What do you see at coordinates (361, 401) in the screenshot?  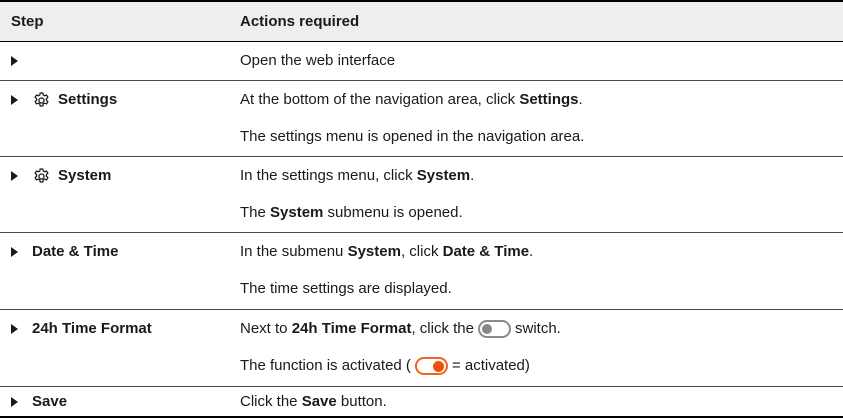 I see `action-text: button.` at bounding box center [361, 401].